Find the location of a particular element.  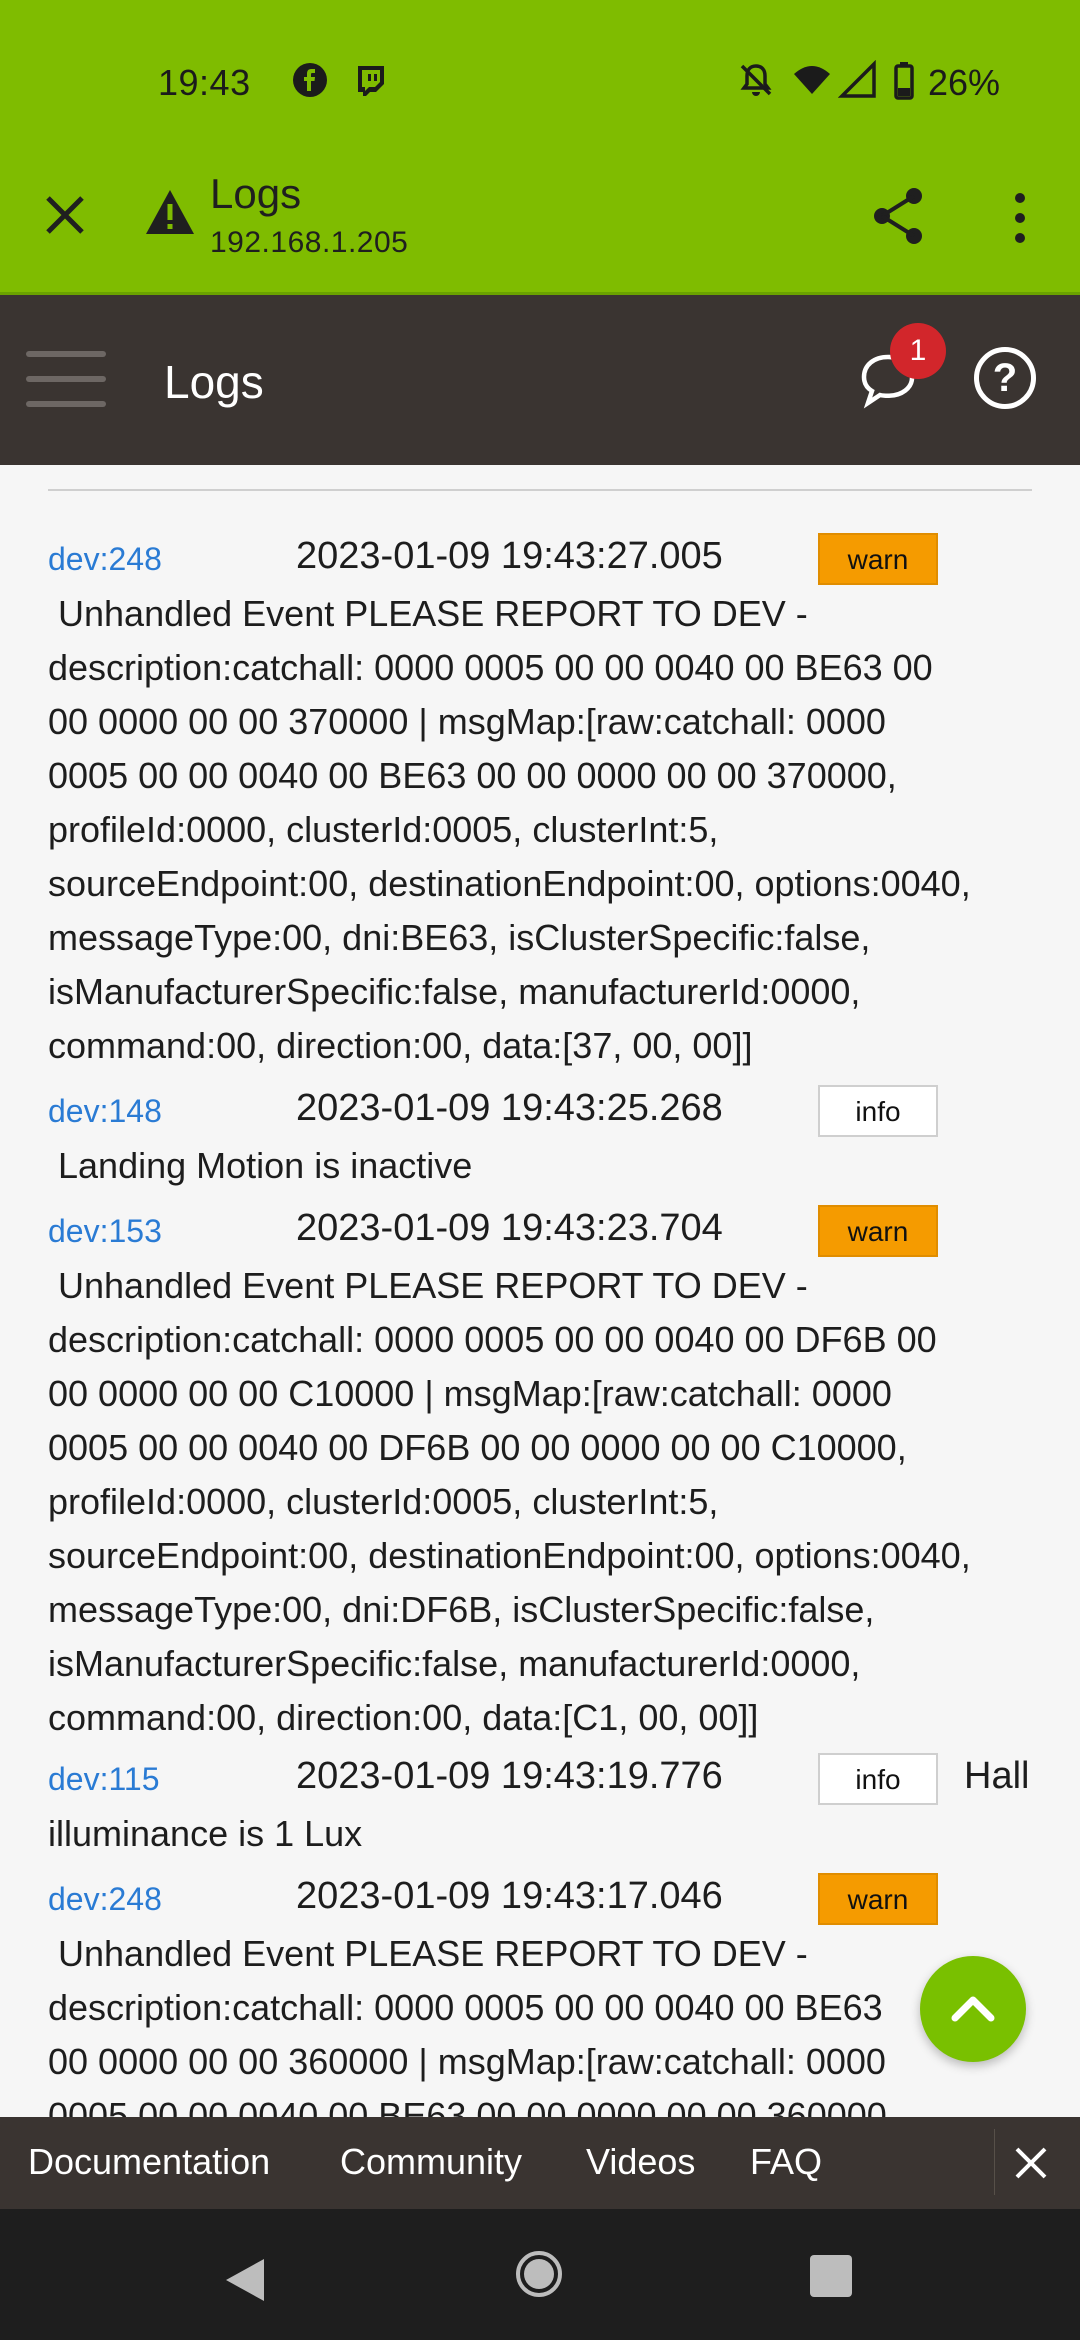

log-message: illuminance is 1 Lux is located at coordinates (205, 1833).